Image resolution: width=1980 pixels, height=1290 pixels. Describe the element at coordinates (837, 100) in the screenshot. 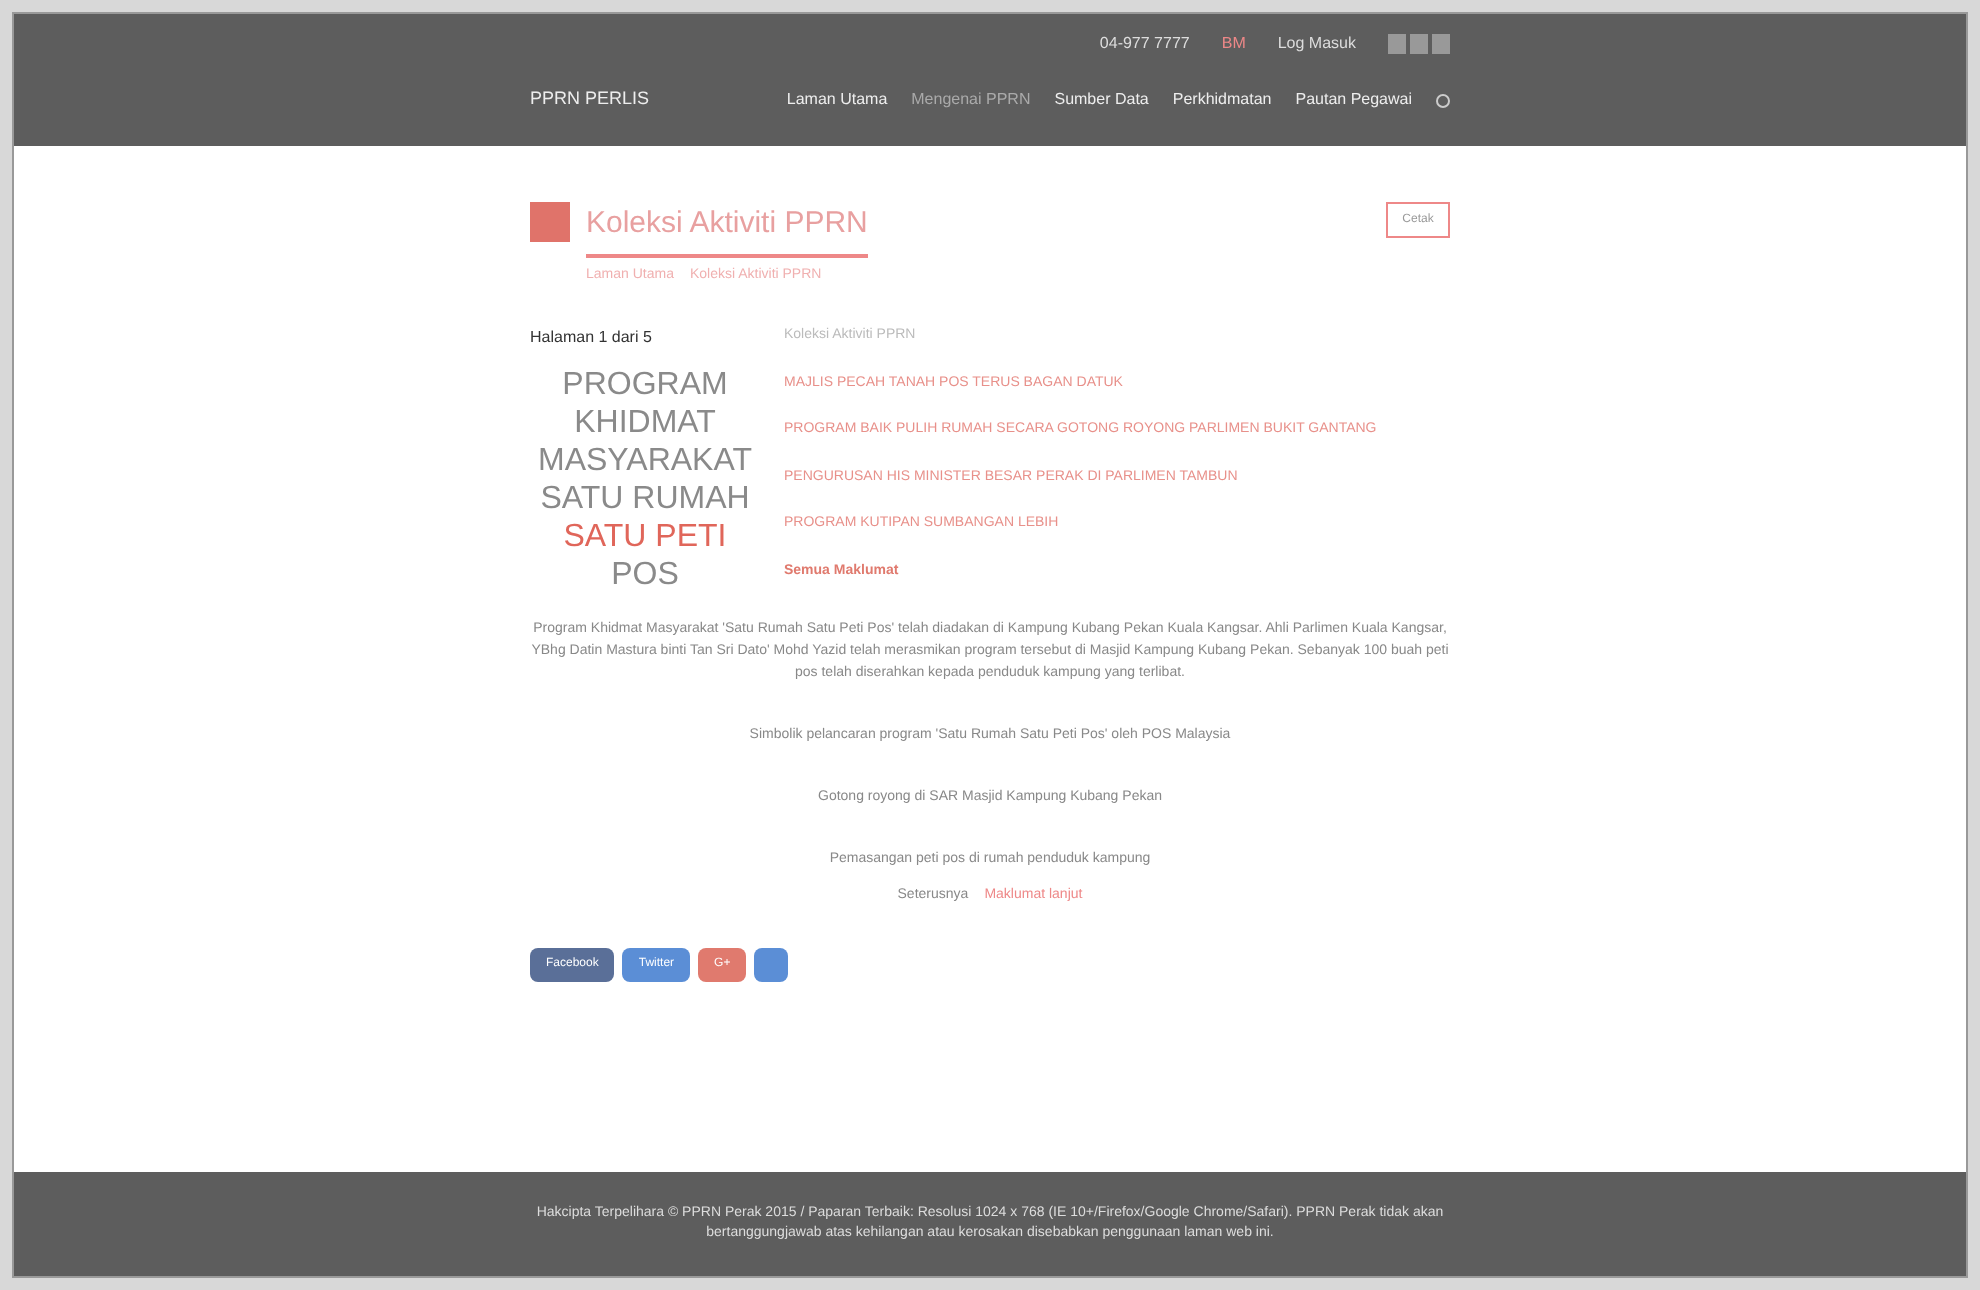

I see `nav-link: Laman Utama` at that location.